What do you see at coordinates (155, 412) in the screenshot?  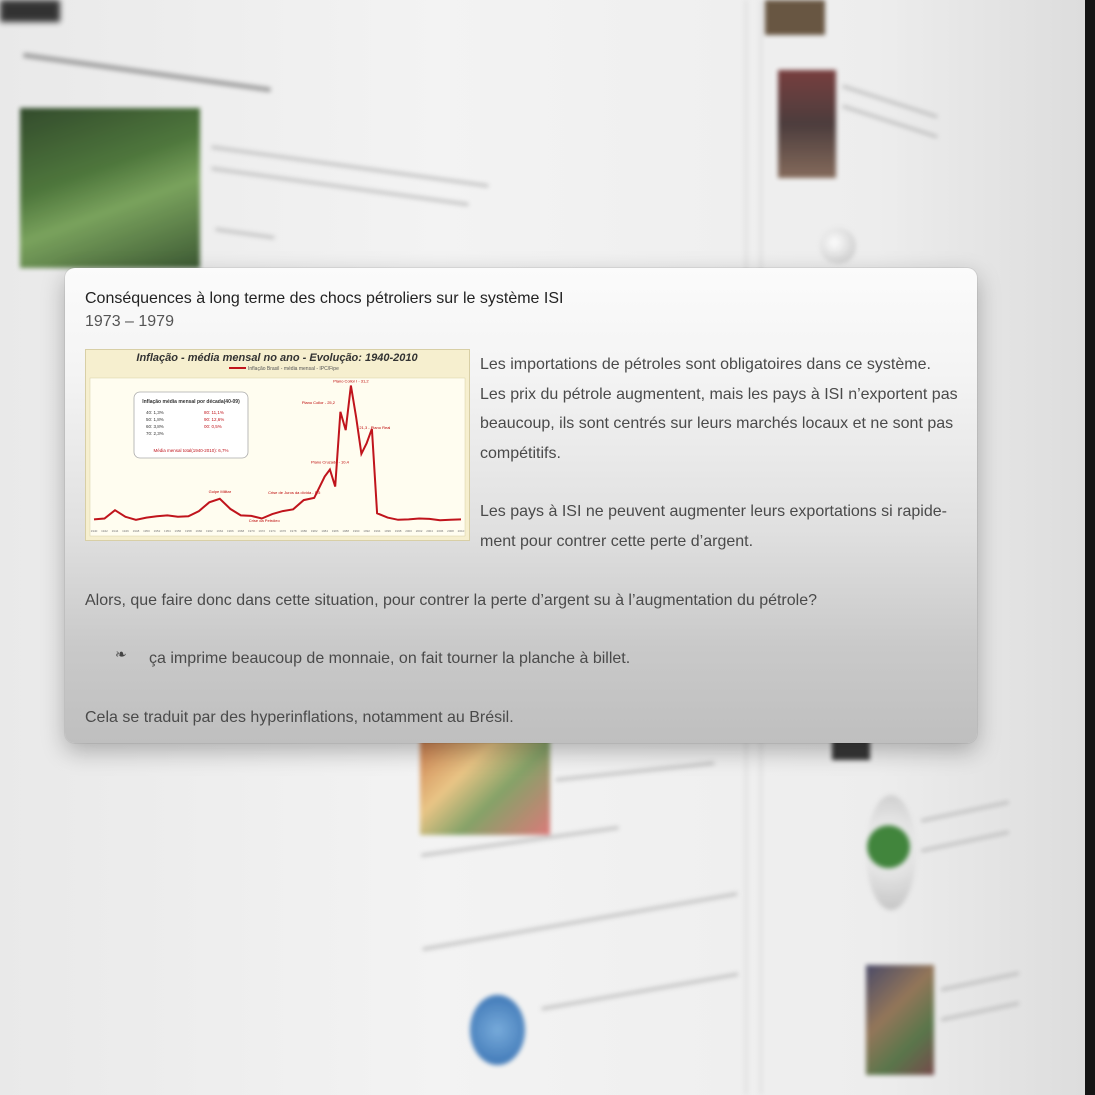 I see `inset-row: 40: 1,3%` at bounding box center [155, 412].